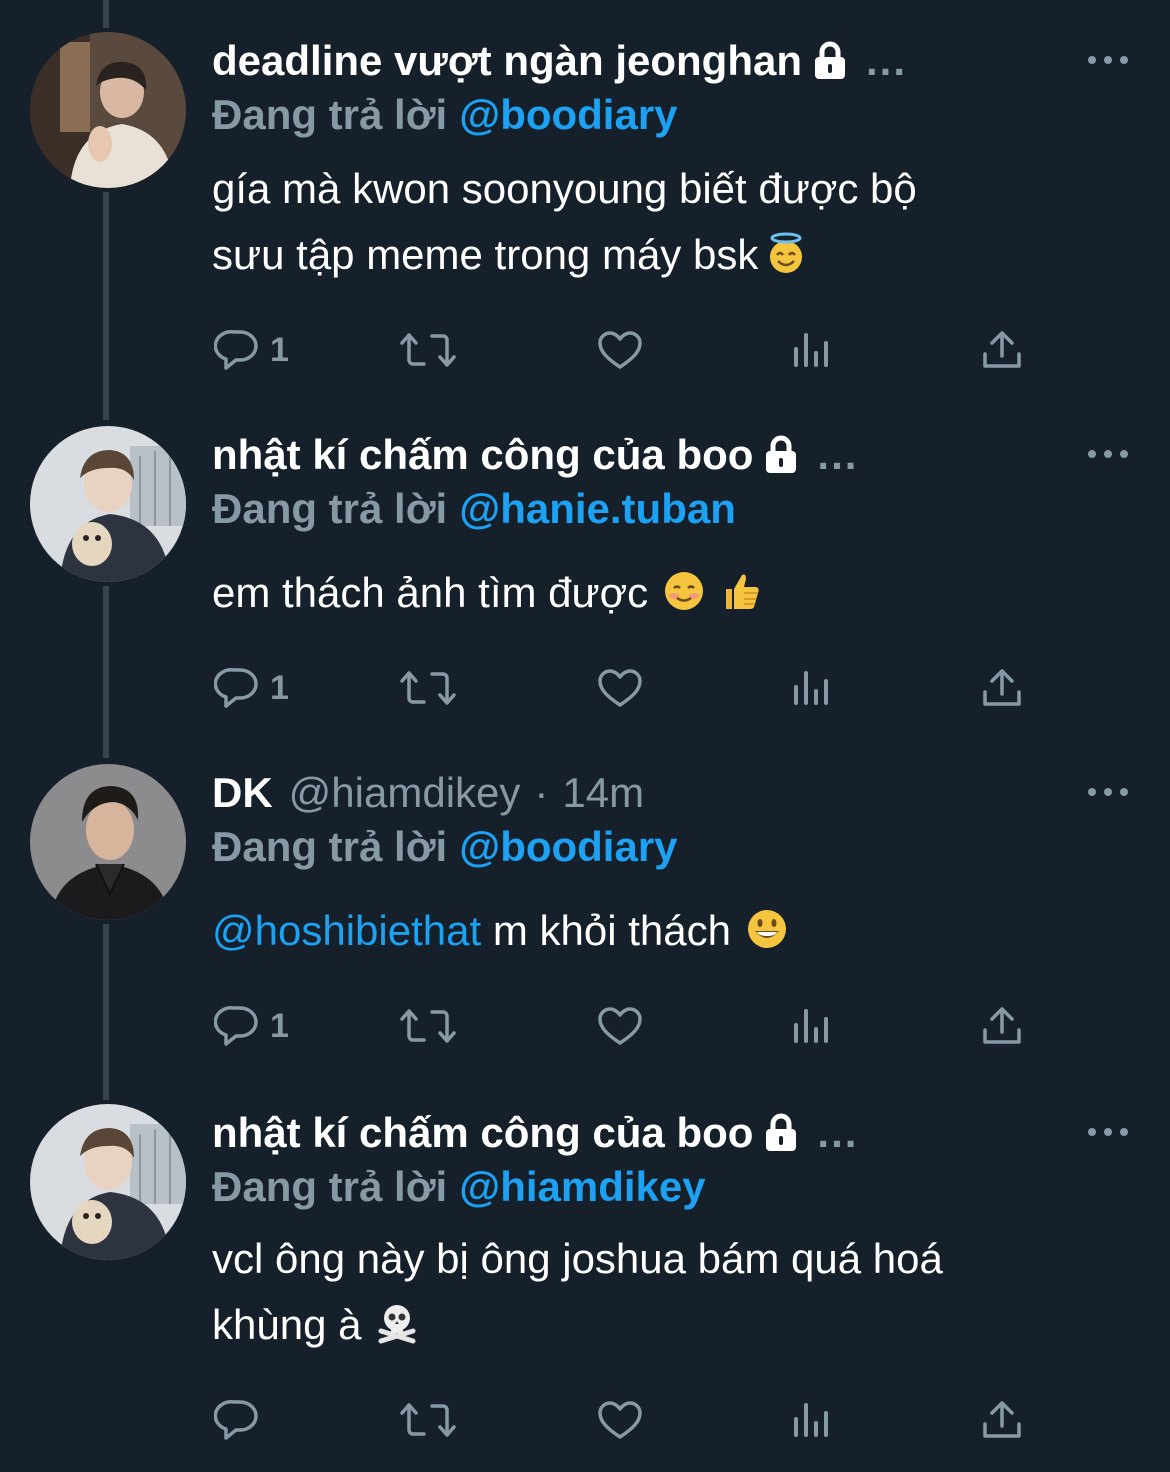 This screenshot has height=1472, width=1170. Describe the element at coordinates (577, 1258) in the screenshot. I see `tweet-text-line: vcl ông này bị ông joshua bám quá hoá` at that location.